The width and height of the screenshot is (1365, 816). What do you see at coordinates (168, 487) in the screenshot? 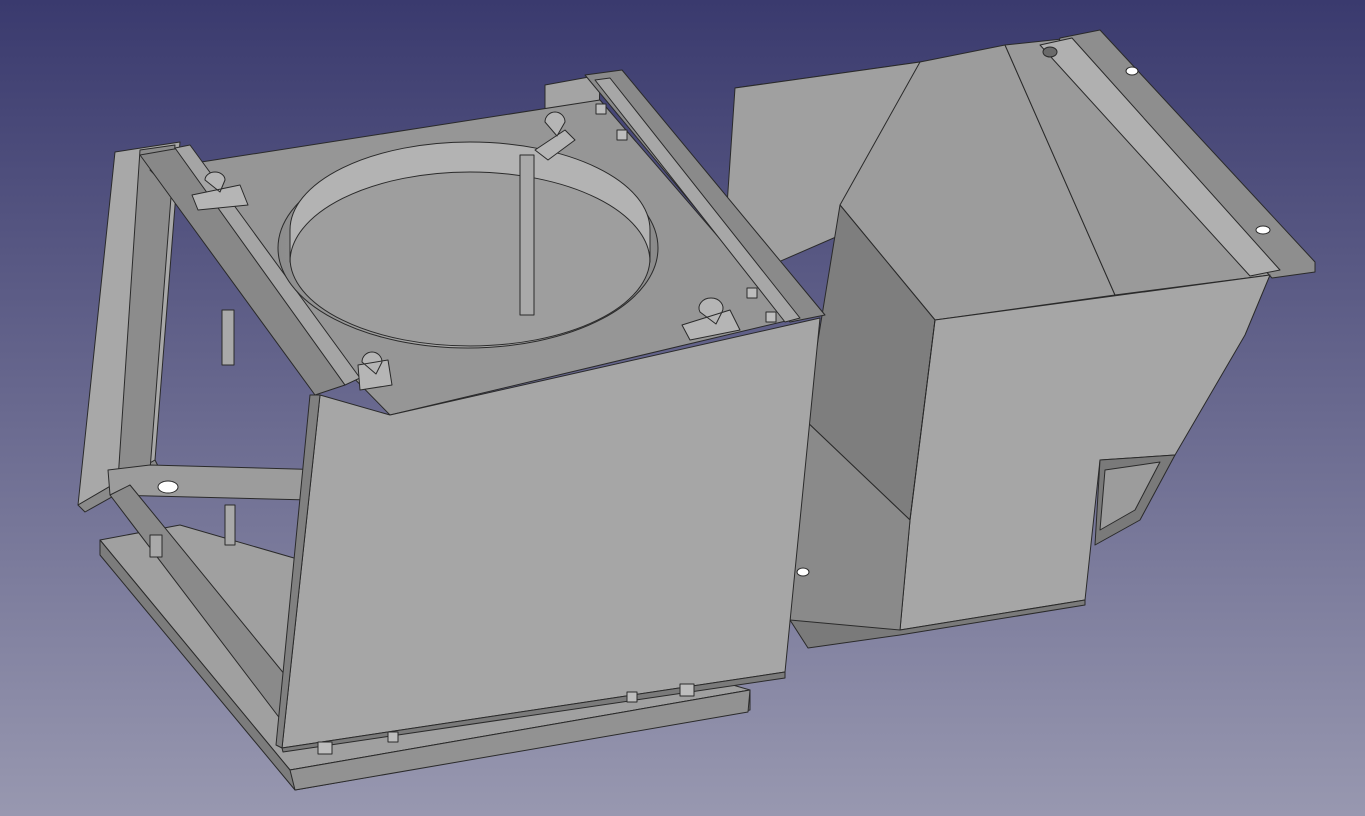
I see `rail-hole` at bounding box center [168, 487].